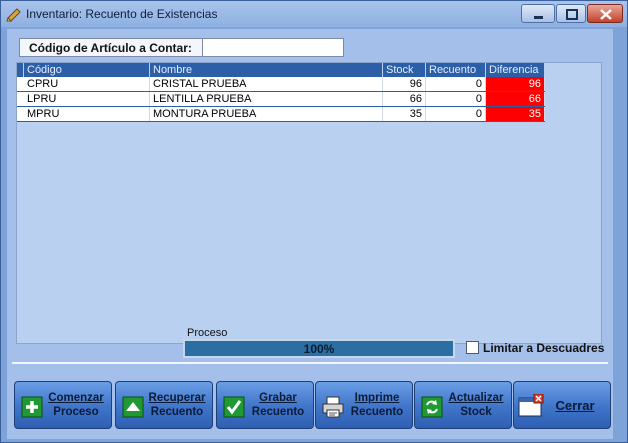 This screenshot has height=443, width=628. I want to click on cell-diferencia: 66, so click(515, 99).